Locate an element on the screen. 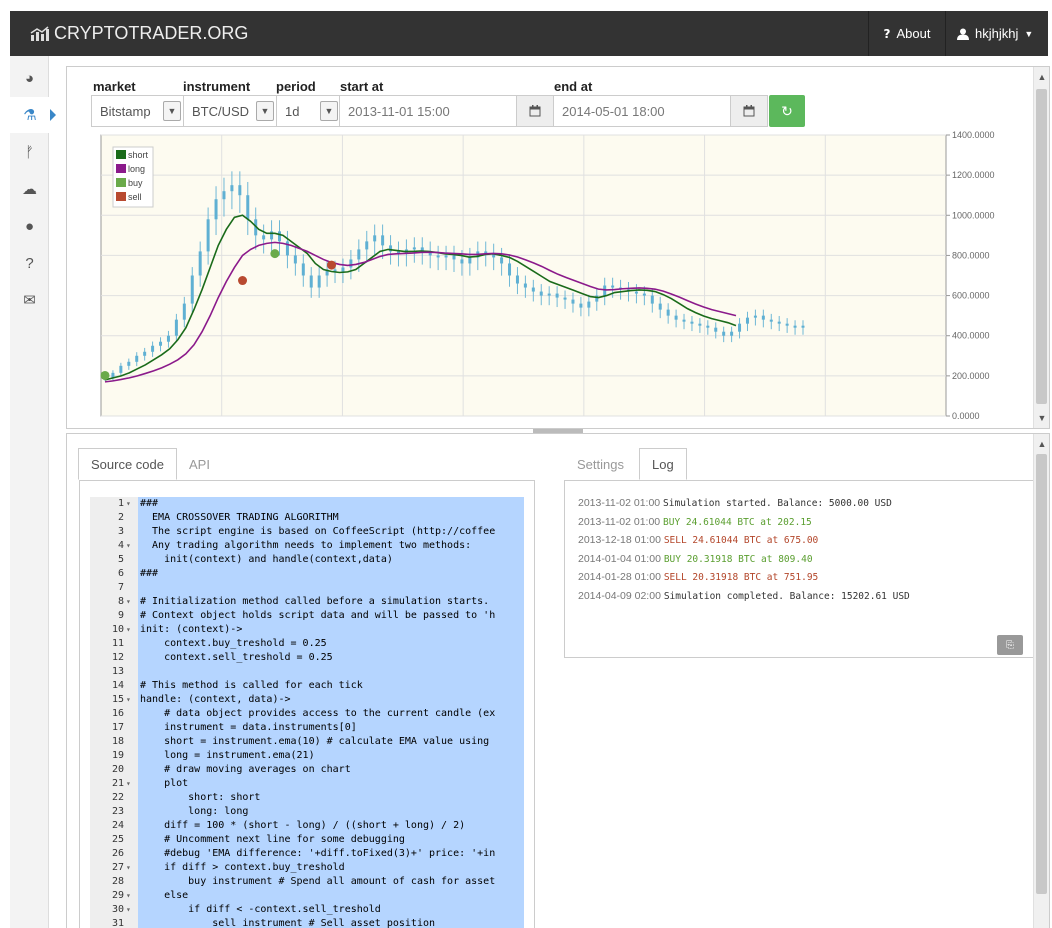  tab-api: API is located at coordinates (199, 464).